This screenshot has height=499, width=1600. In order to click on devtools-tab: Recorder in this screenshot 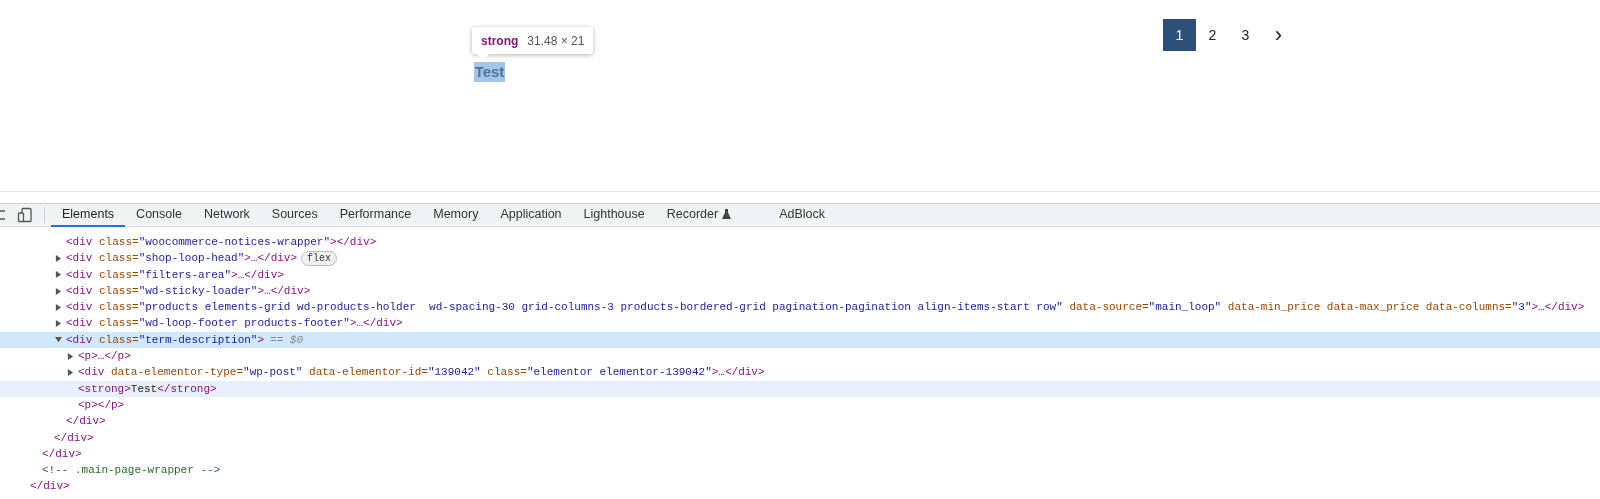, I will do `click(699, 215)`.